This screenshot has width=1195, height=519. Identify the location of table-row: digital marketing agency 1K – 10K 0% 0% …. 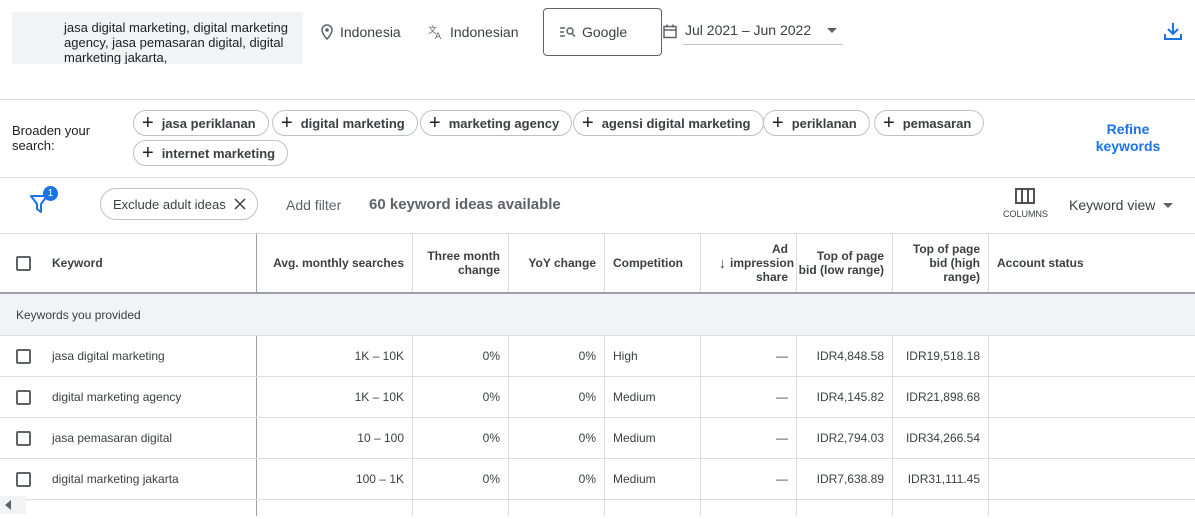
(597, 397).